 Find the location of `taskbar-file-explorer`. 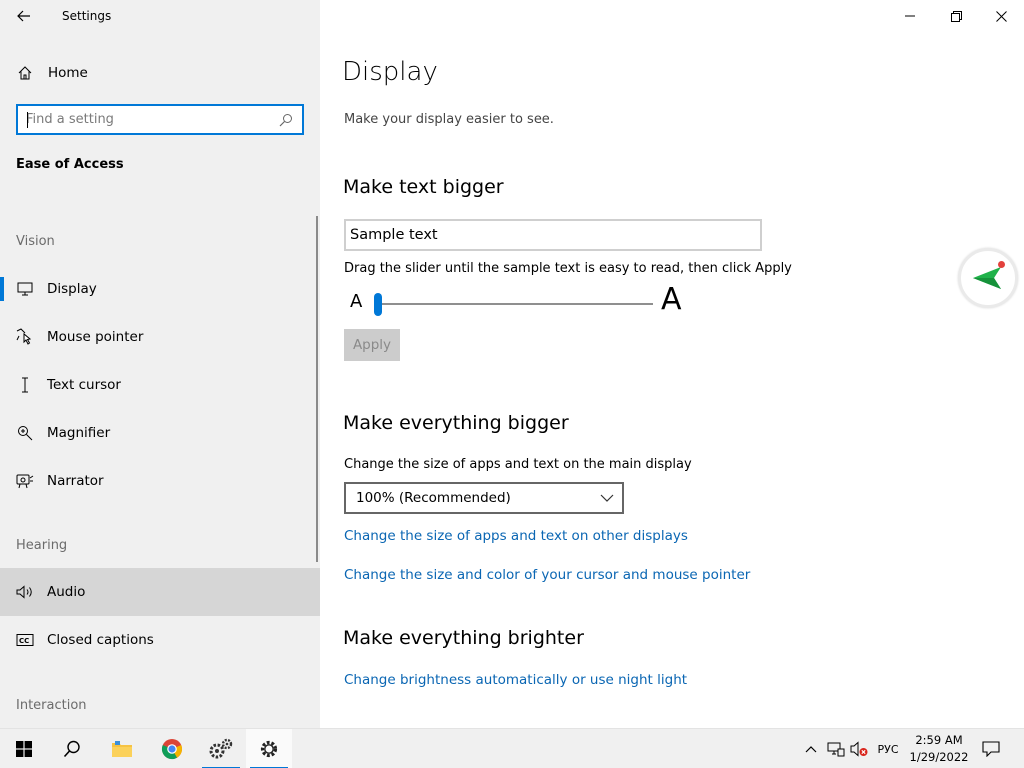

taskbar-file-explorer is located at coordinates (122, 748).